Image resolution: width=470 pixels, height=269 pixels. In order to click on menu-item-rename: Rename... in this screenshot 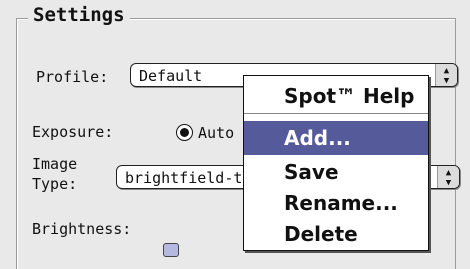, I will do `click(336, 203)`.